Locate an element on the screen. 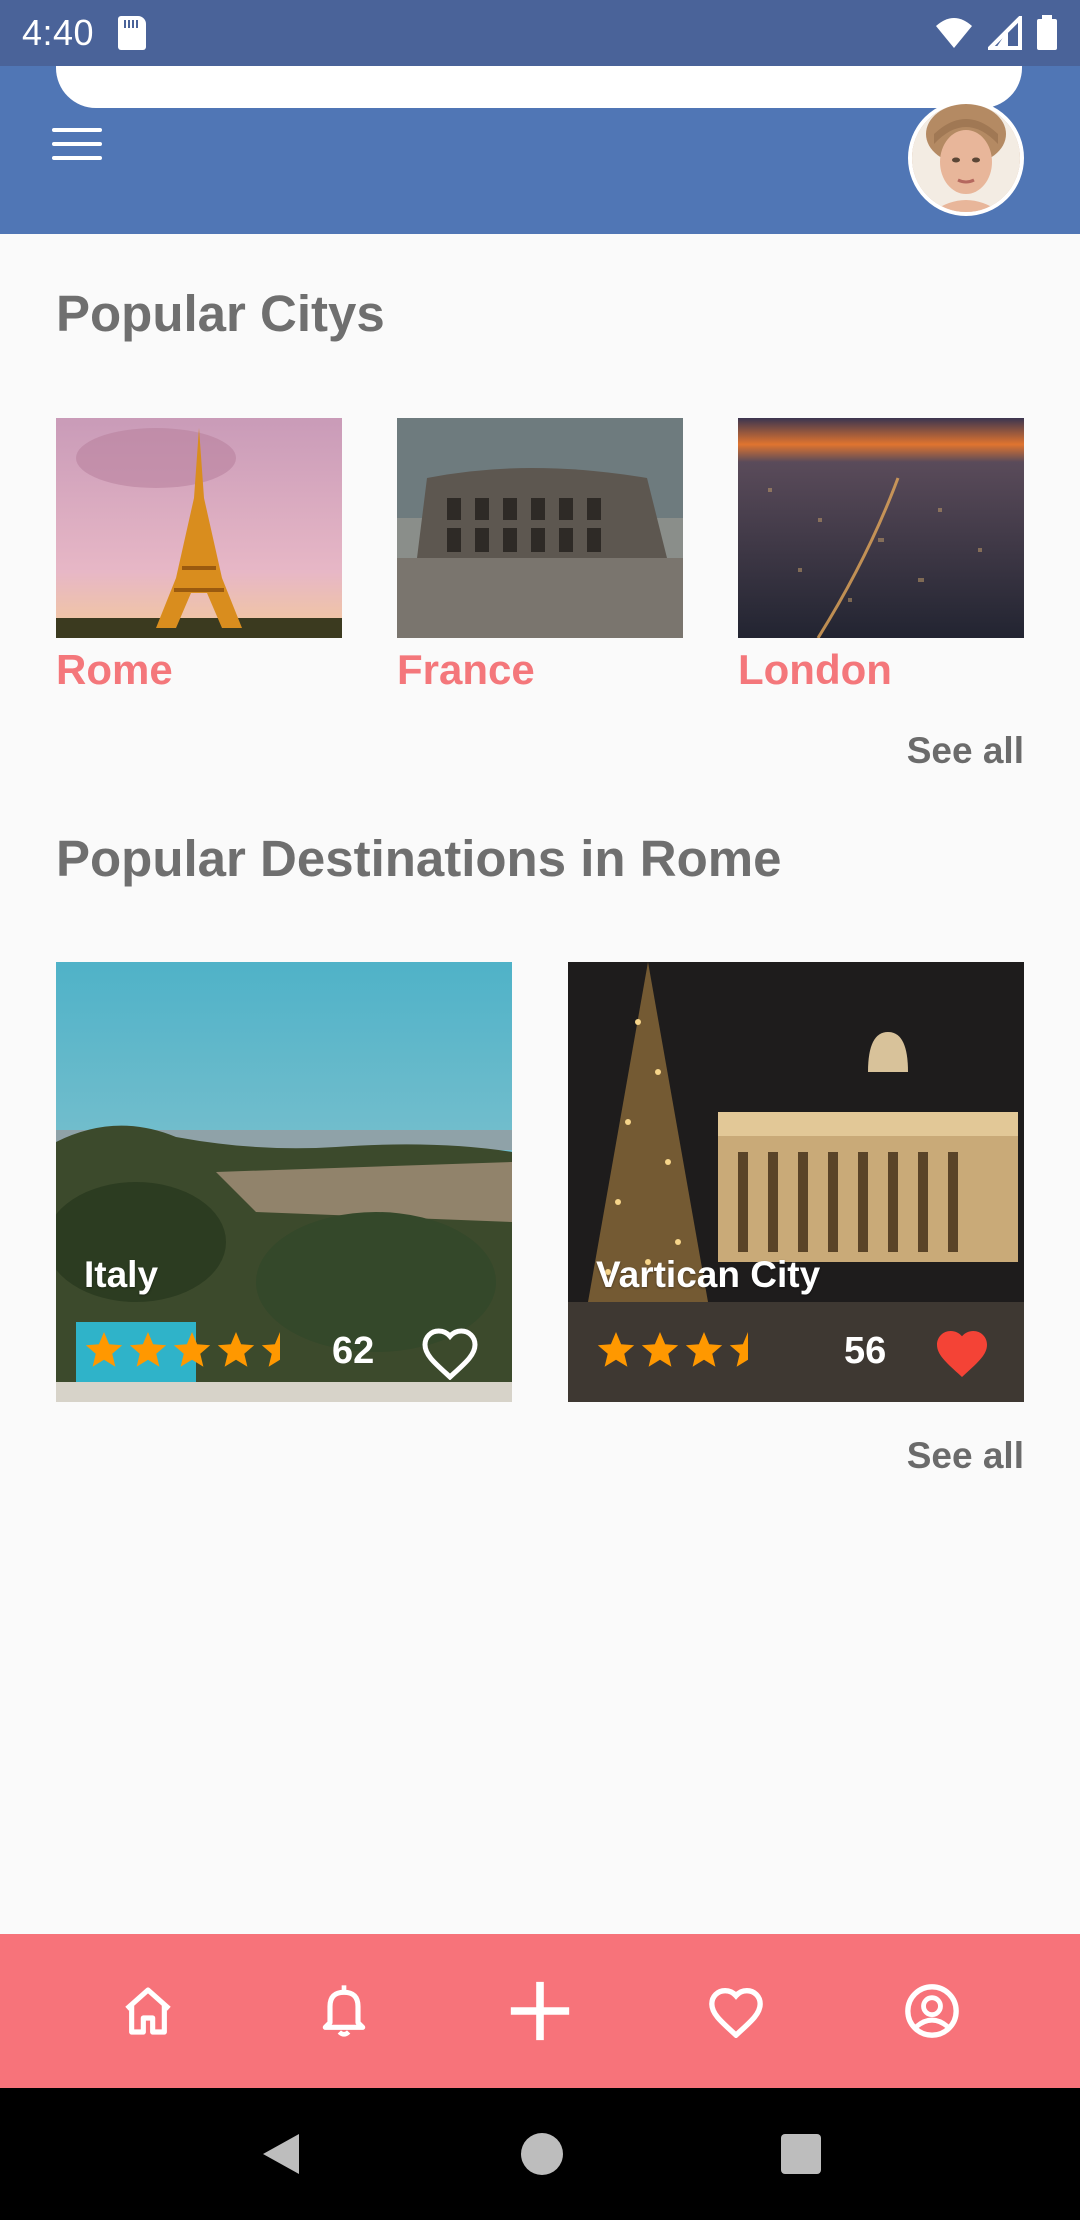 Image resolution: width=1080 pixels, height=2220 pixels. destination-name: Vartican City is located at coordinates (708, 1274).